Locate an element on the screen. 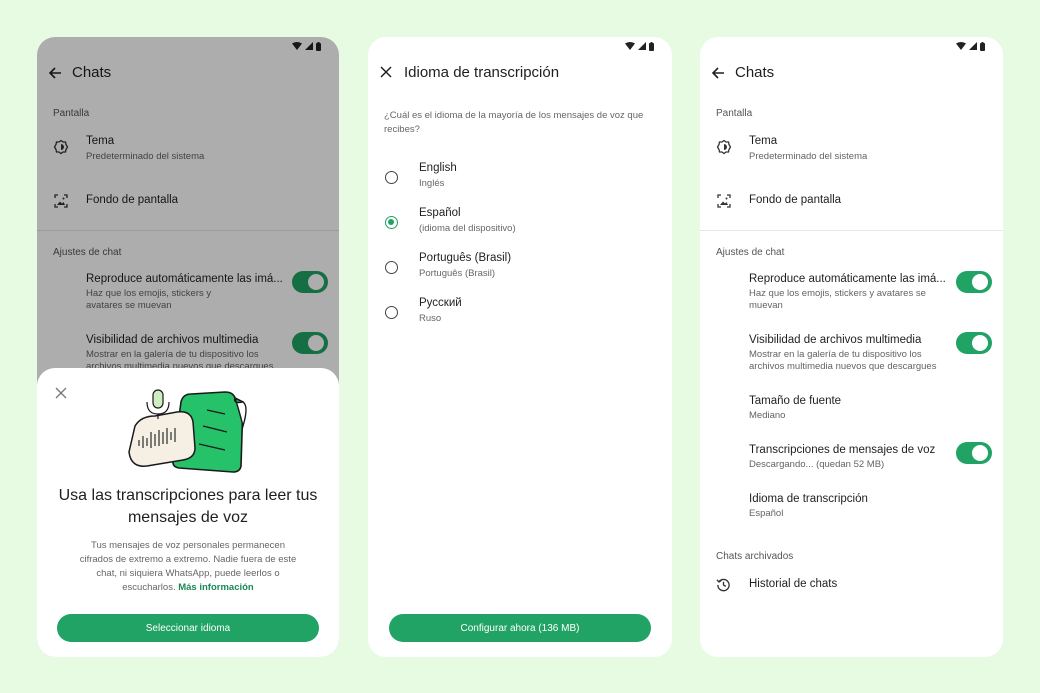 The image size is (1040, 693). page-title: Idioma de transcripción is located at coordinates (482, 72).